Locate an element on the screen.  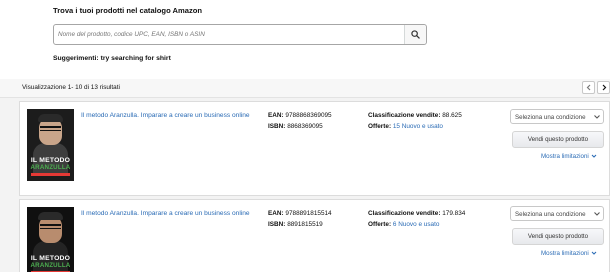
isbn-value: 8868369095 is located at coordinates (305, 126).